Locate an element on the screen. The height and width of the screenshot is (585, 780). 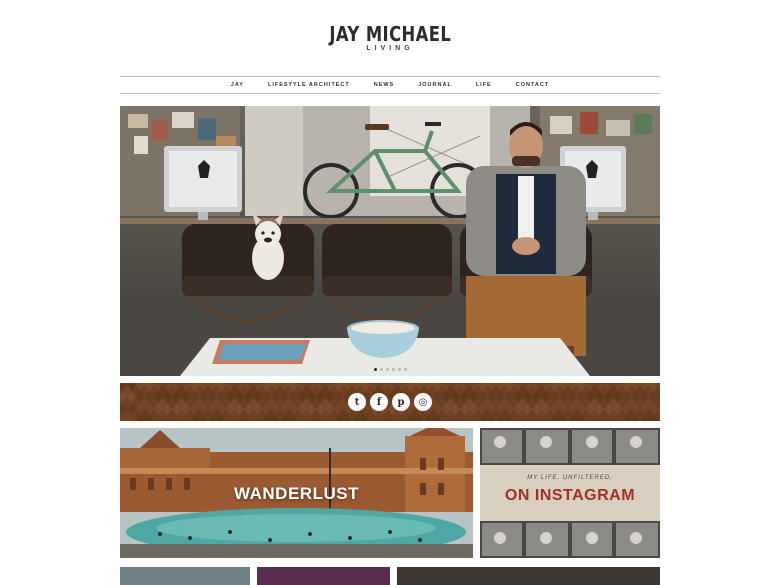
pinterest-icon: p is located at coordinates (401, 402).